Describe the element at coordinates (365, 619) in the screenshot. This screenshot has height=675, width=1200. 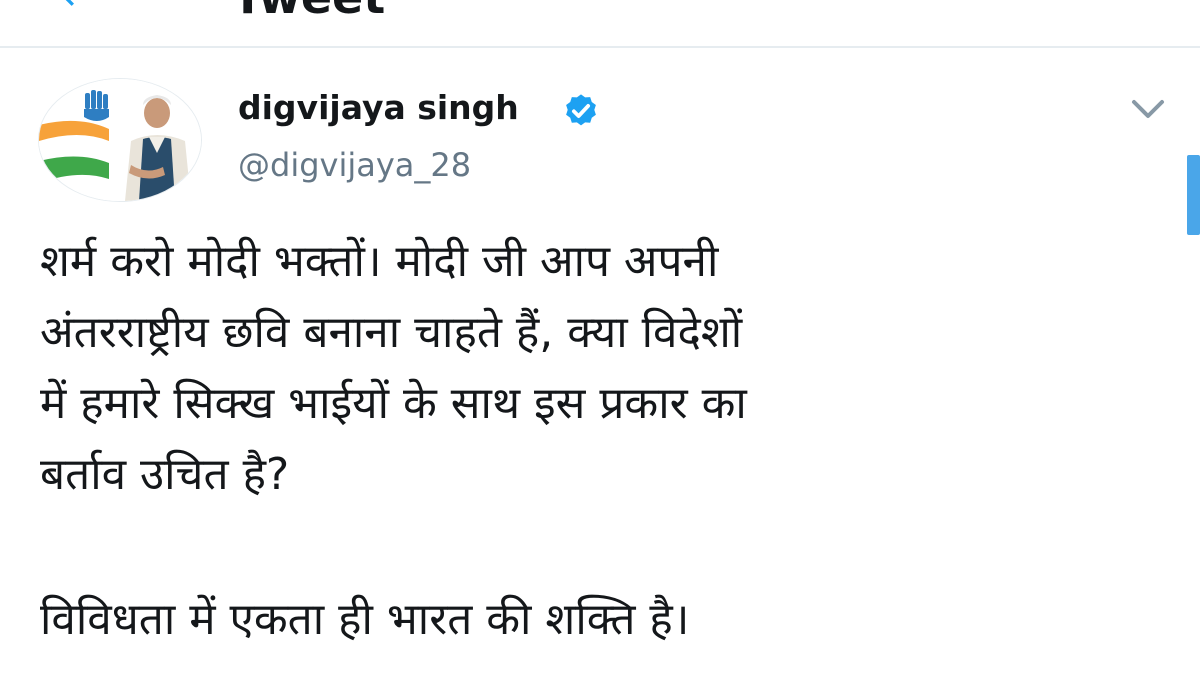
I see `tweet-text-closing: विविधता में एकता ही भारत की शक्ति है।` at that location.